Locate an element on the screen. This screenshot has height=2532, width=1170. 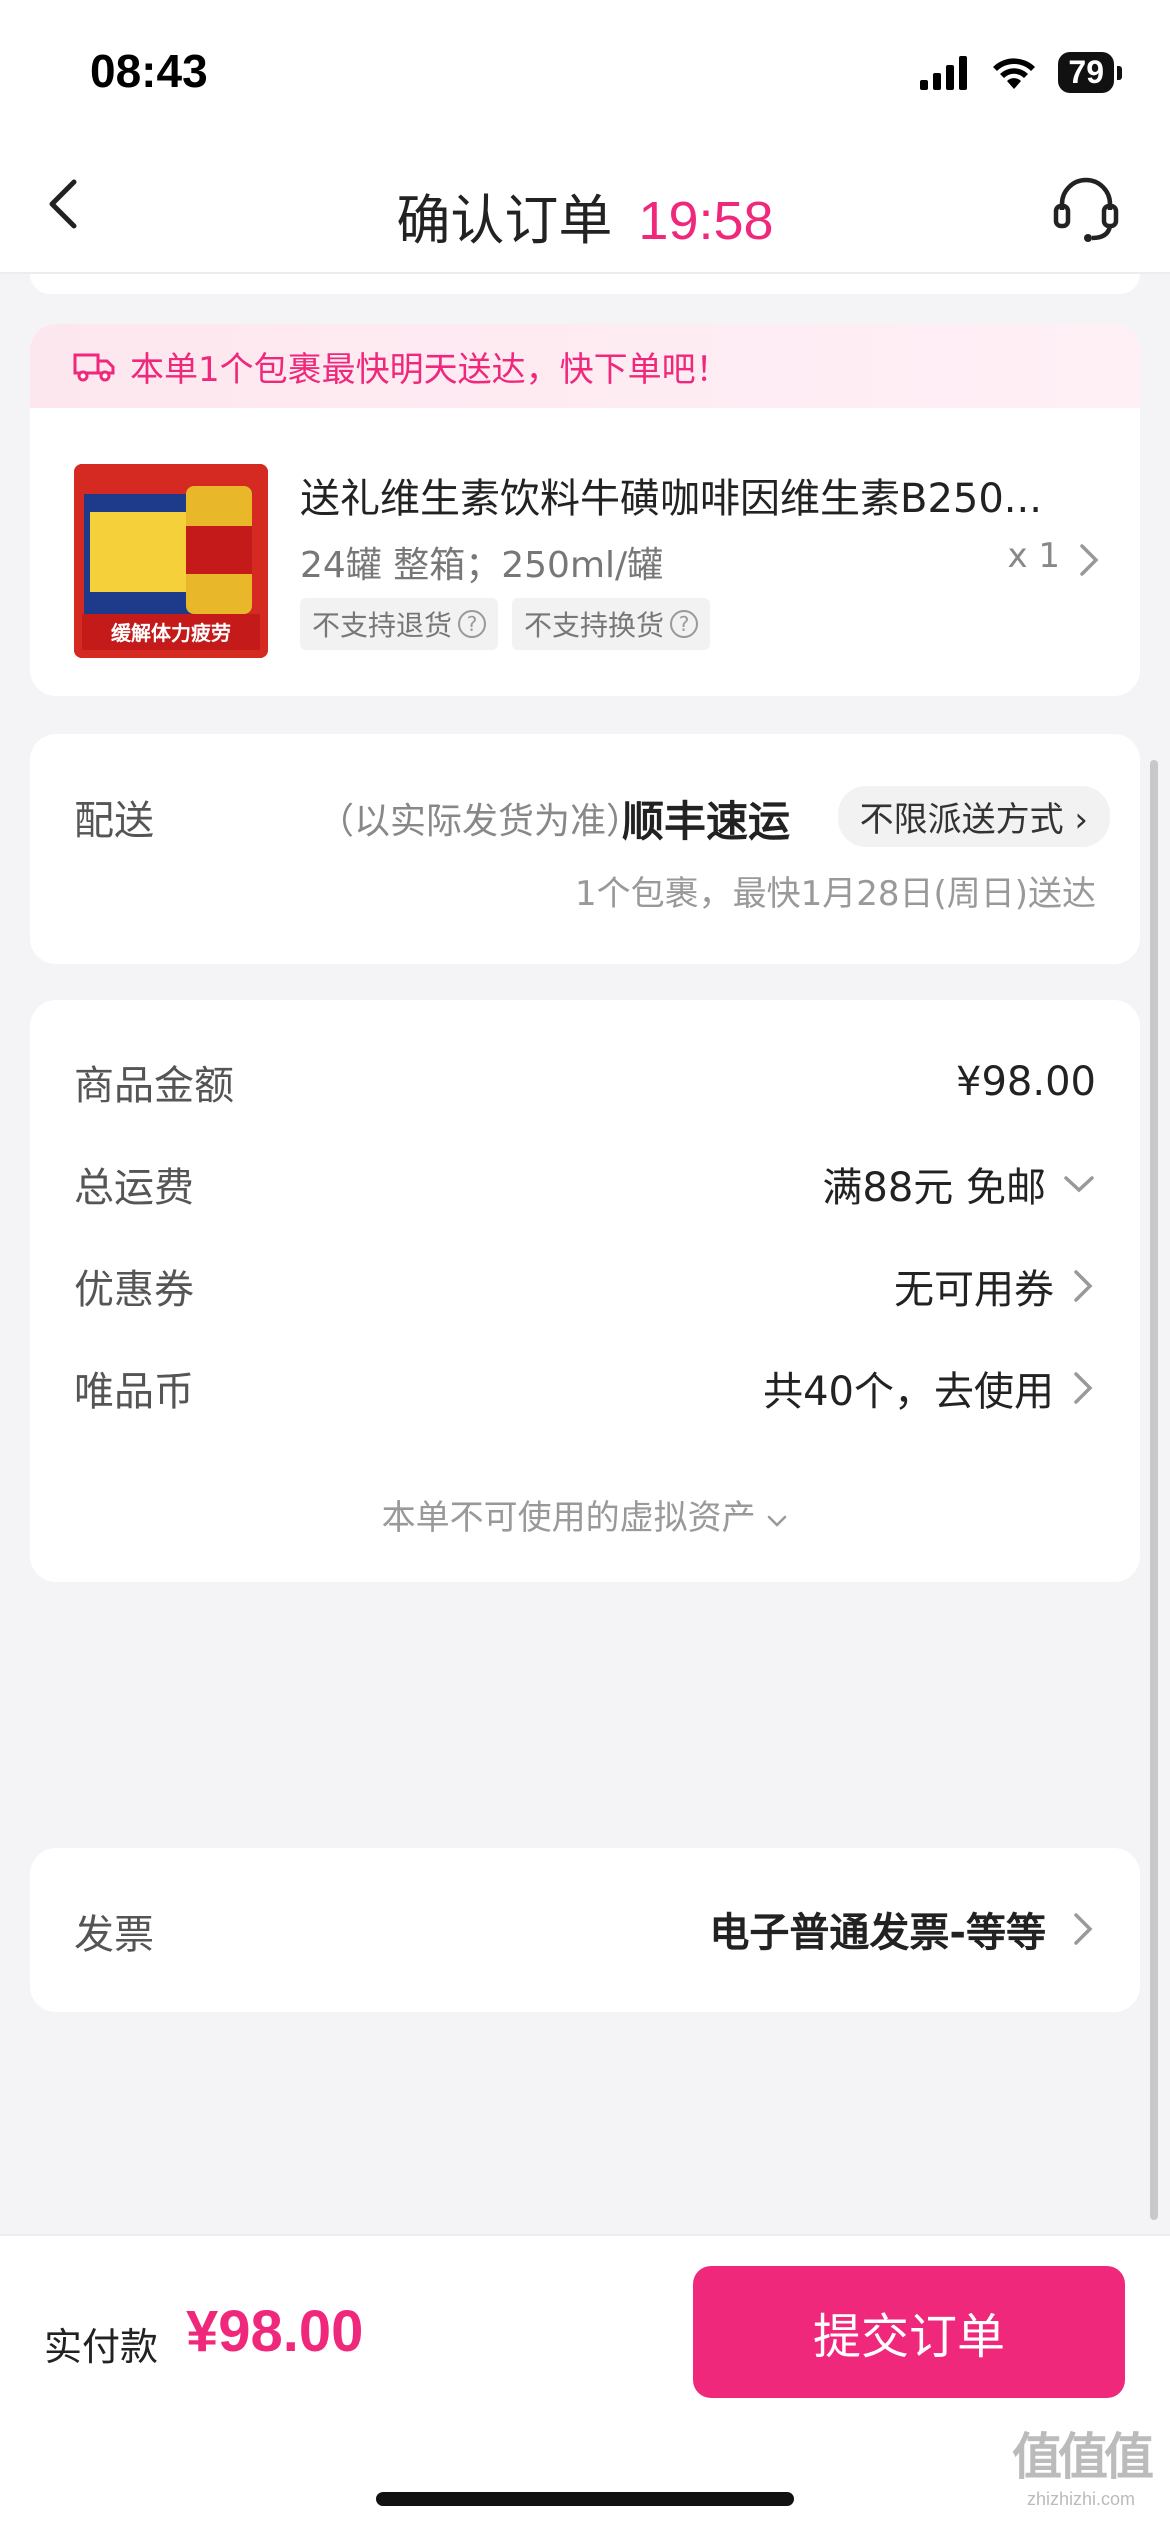
shipping-label: 配送 is located at coordinates (114, 821).